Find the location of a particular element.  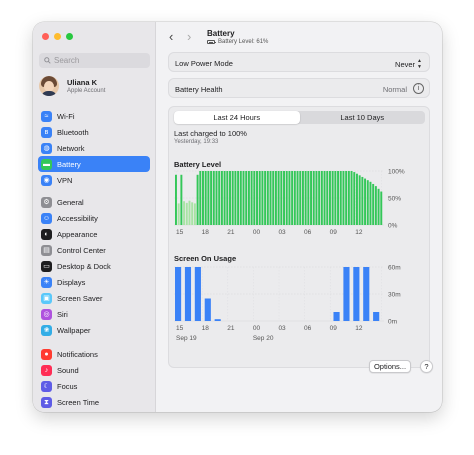

sidebar-item-network: ◍ Network is located at coordinates (94, 148).